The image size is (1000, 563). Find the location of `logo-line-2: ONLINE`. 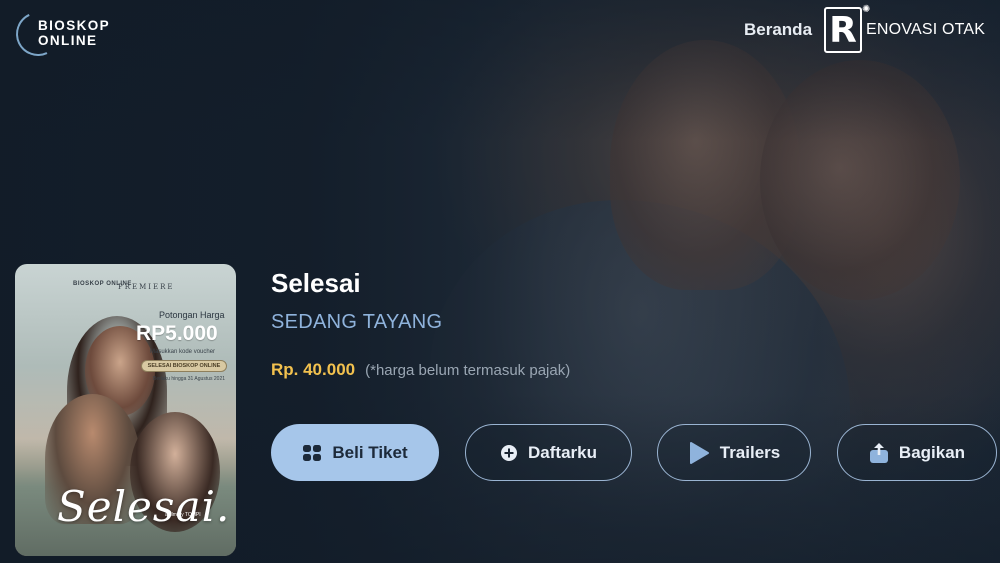

logo-line-2: ONLINE is located at coordinates (68, 40).